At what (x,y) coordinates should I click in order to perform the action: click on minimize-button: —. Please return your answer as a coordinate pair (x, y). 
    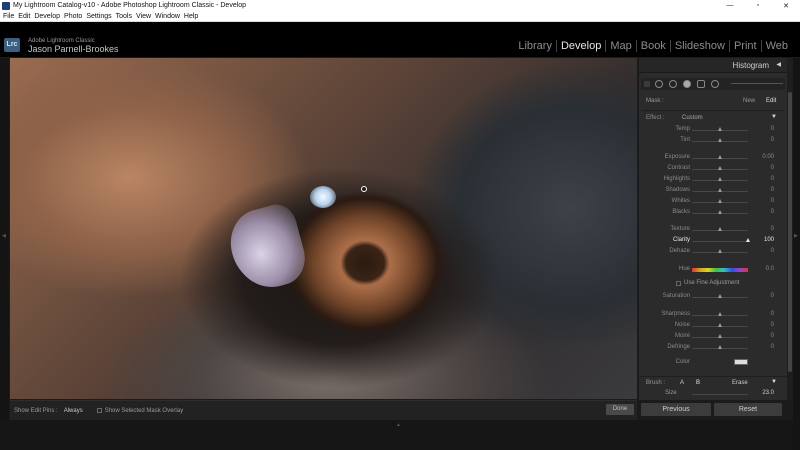
    Looking at the image, I should click on (730, 5).